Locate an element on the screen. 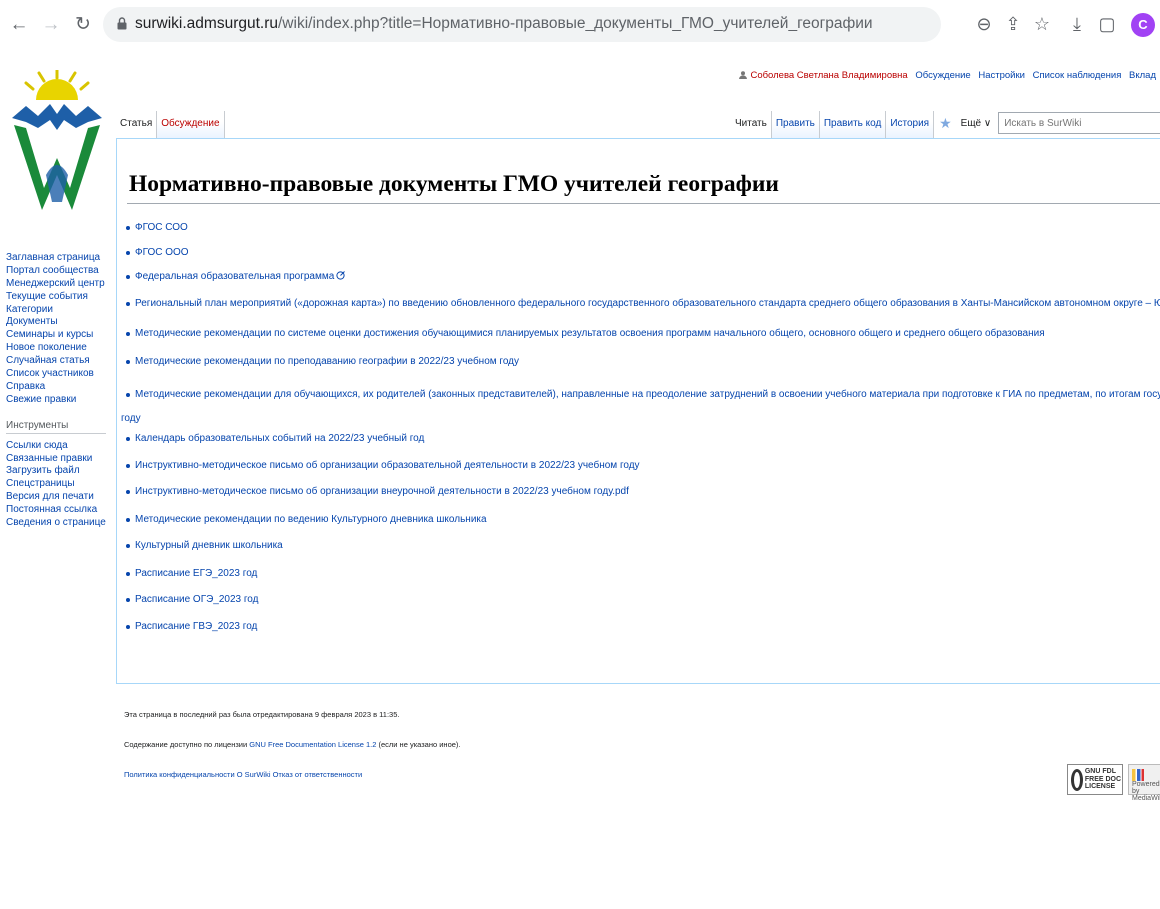 Image resolution: width=1160 pixels, height=909 pixels. sidebar-item-recent-changes: Свежие правки is located at coordinates (58, 400).